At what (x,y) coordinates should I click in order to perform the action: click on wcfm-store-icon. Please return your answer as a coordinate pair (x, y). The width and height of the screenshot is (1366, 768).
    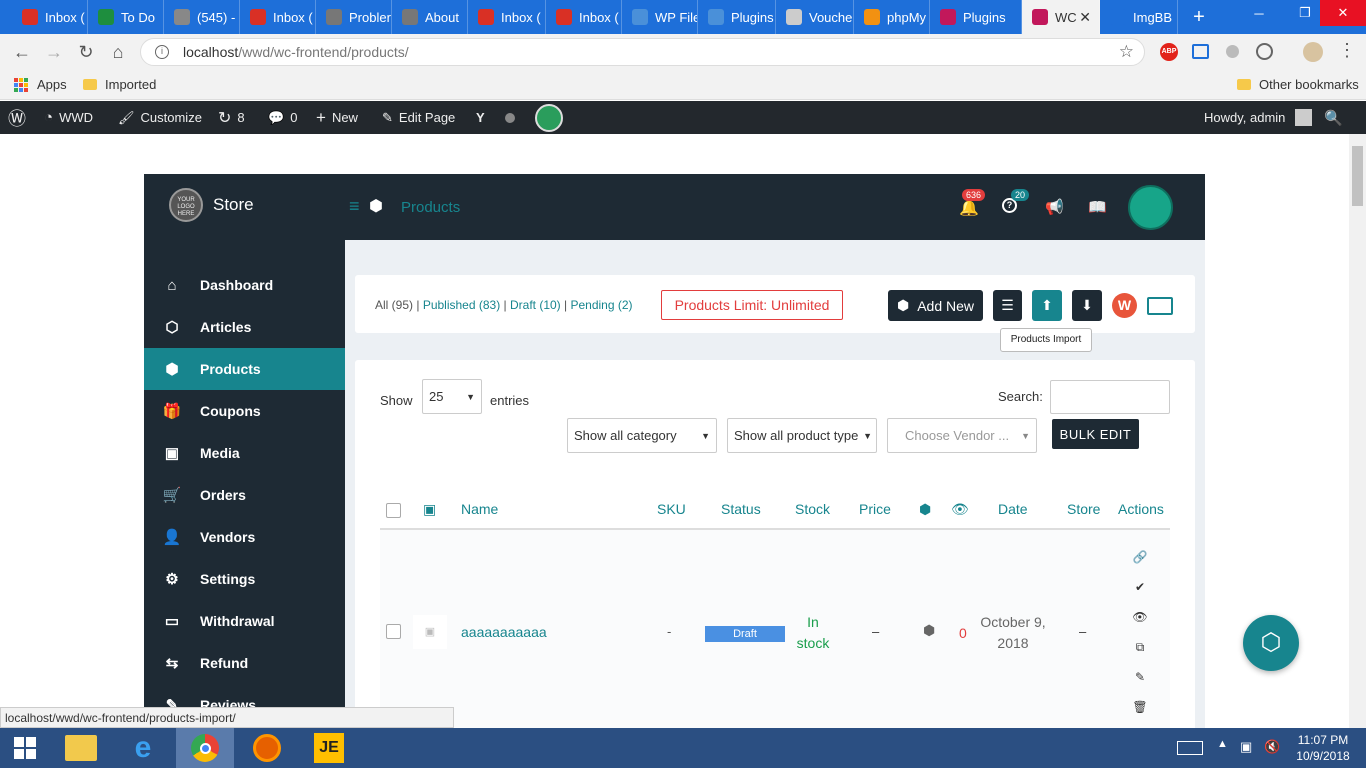
    Looking at the image, I should click on (549, 118).